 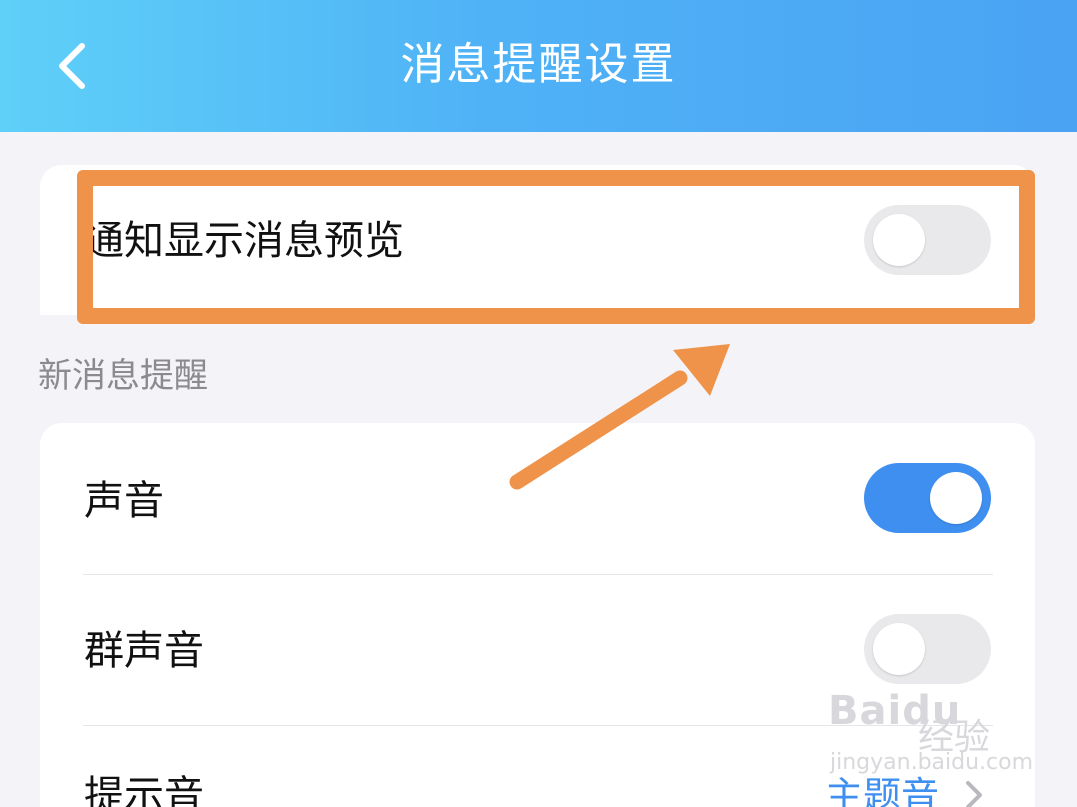 I want to click on section-label-new-message: 新消息提醒, so click(x=123, y=376).